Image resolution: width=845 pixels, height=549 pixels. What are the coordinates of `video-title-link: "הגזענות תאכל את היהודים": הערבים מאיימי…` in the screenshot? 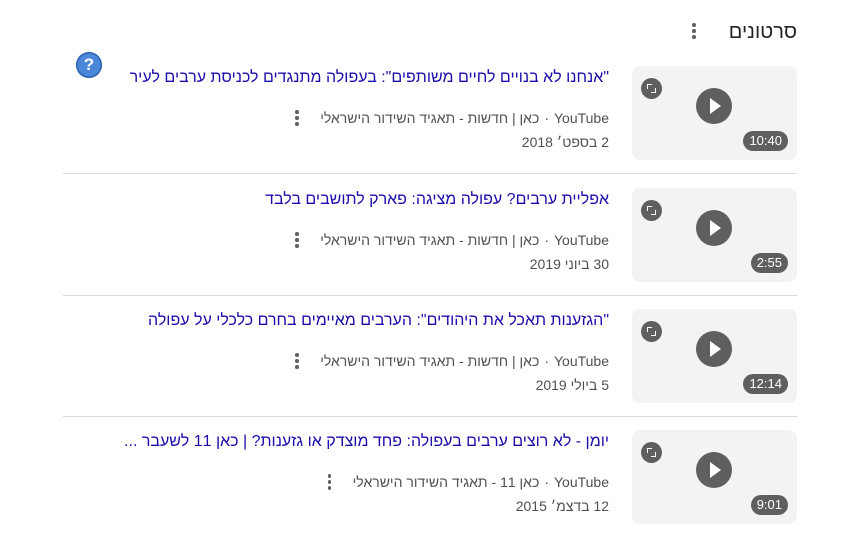 It's located at (329, 321).